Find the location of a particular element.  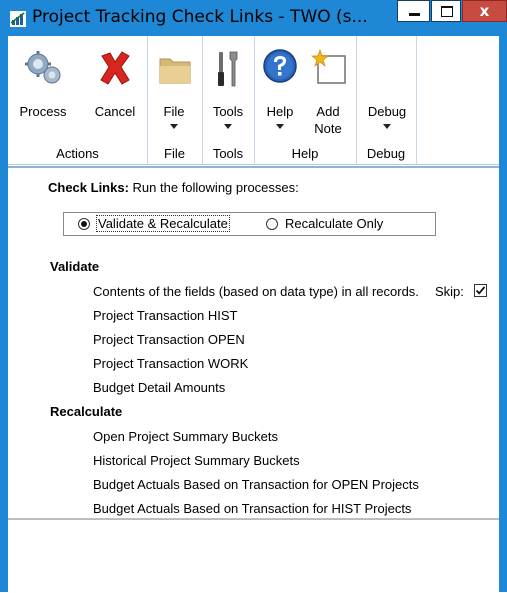

validate-recalculate-option: Validate & Recalculate is located at coordinates (163, 223).